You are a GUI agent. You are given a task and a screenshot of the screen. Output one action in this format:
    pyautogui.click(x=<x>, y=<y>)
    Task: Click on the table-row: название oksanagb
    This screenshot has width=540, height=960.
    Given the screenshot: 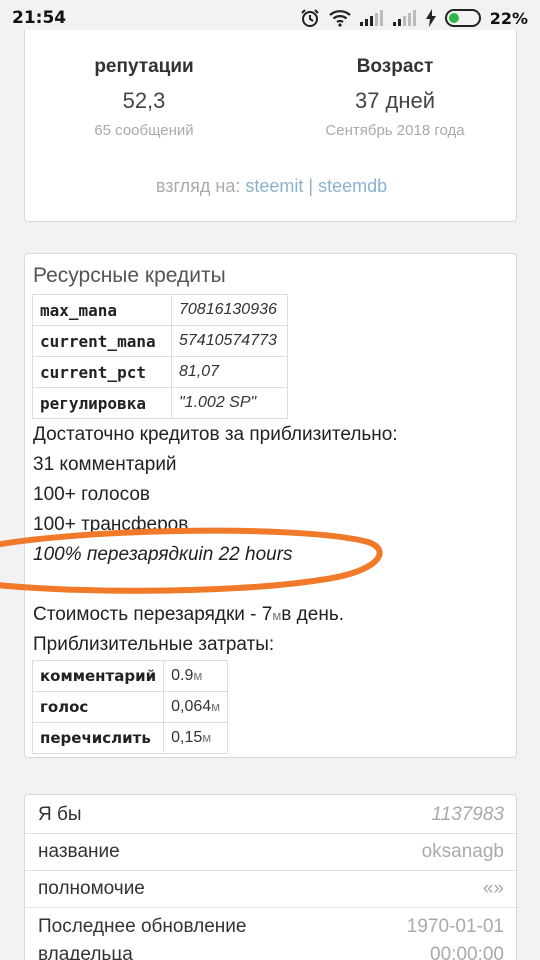 What is the action you would take?
    pyautogui.click(x=271, y=852)
    